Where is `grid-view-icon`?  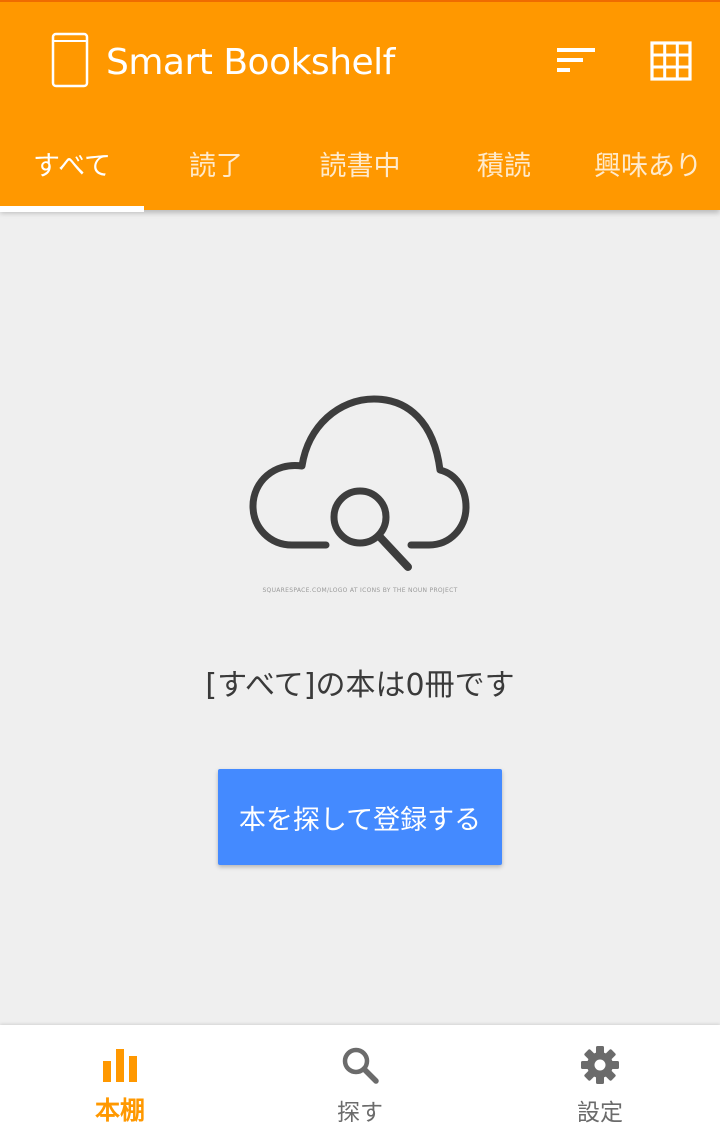
grid-view-icon is located at coordinates (672, 62).